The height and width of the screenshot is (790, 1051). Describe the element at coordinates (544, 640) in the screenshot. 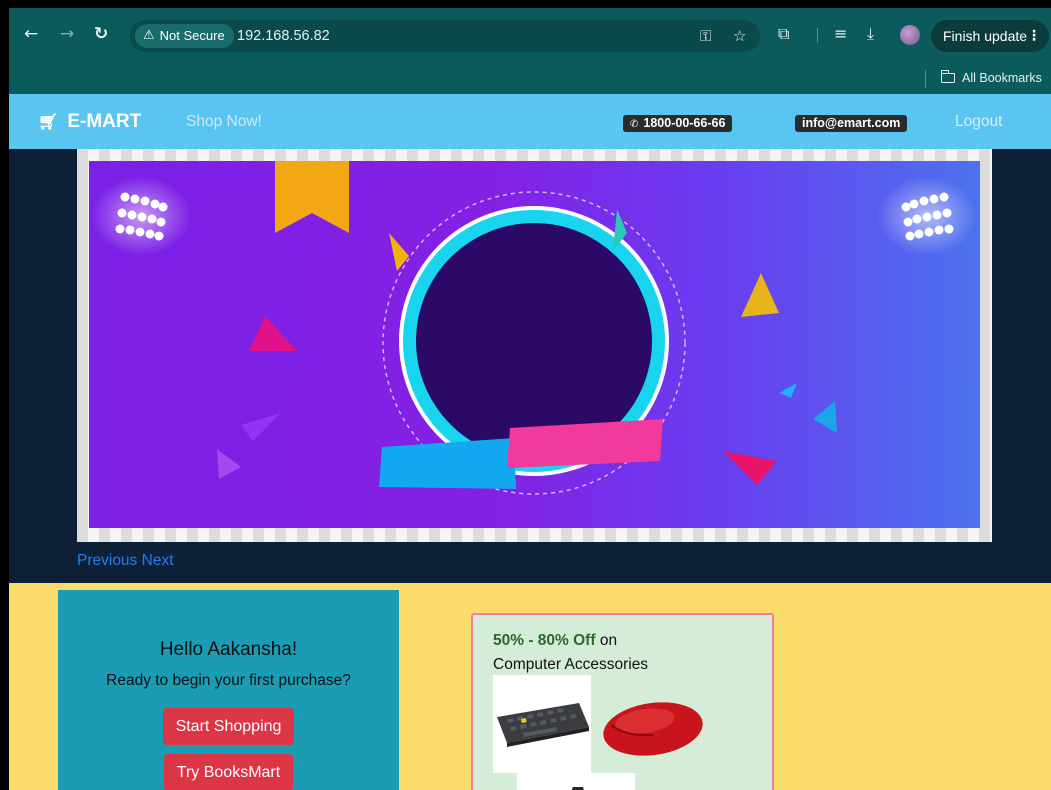

I see `offer-discount: 50% - 80% Off` at that location.